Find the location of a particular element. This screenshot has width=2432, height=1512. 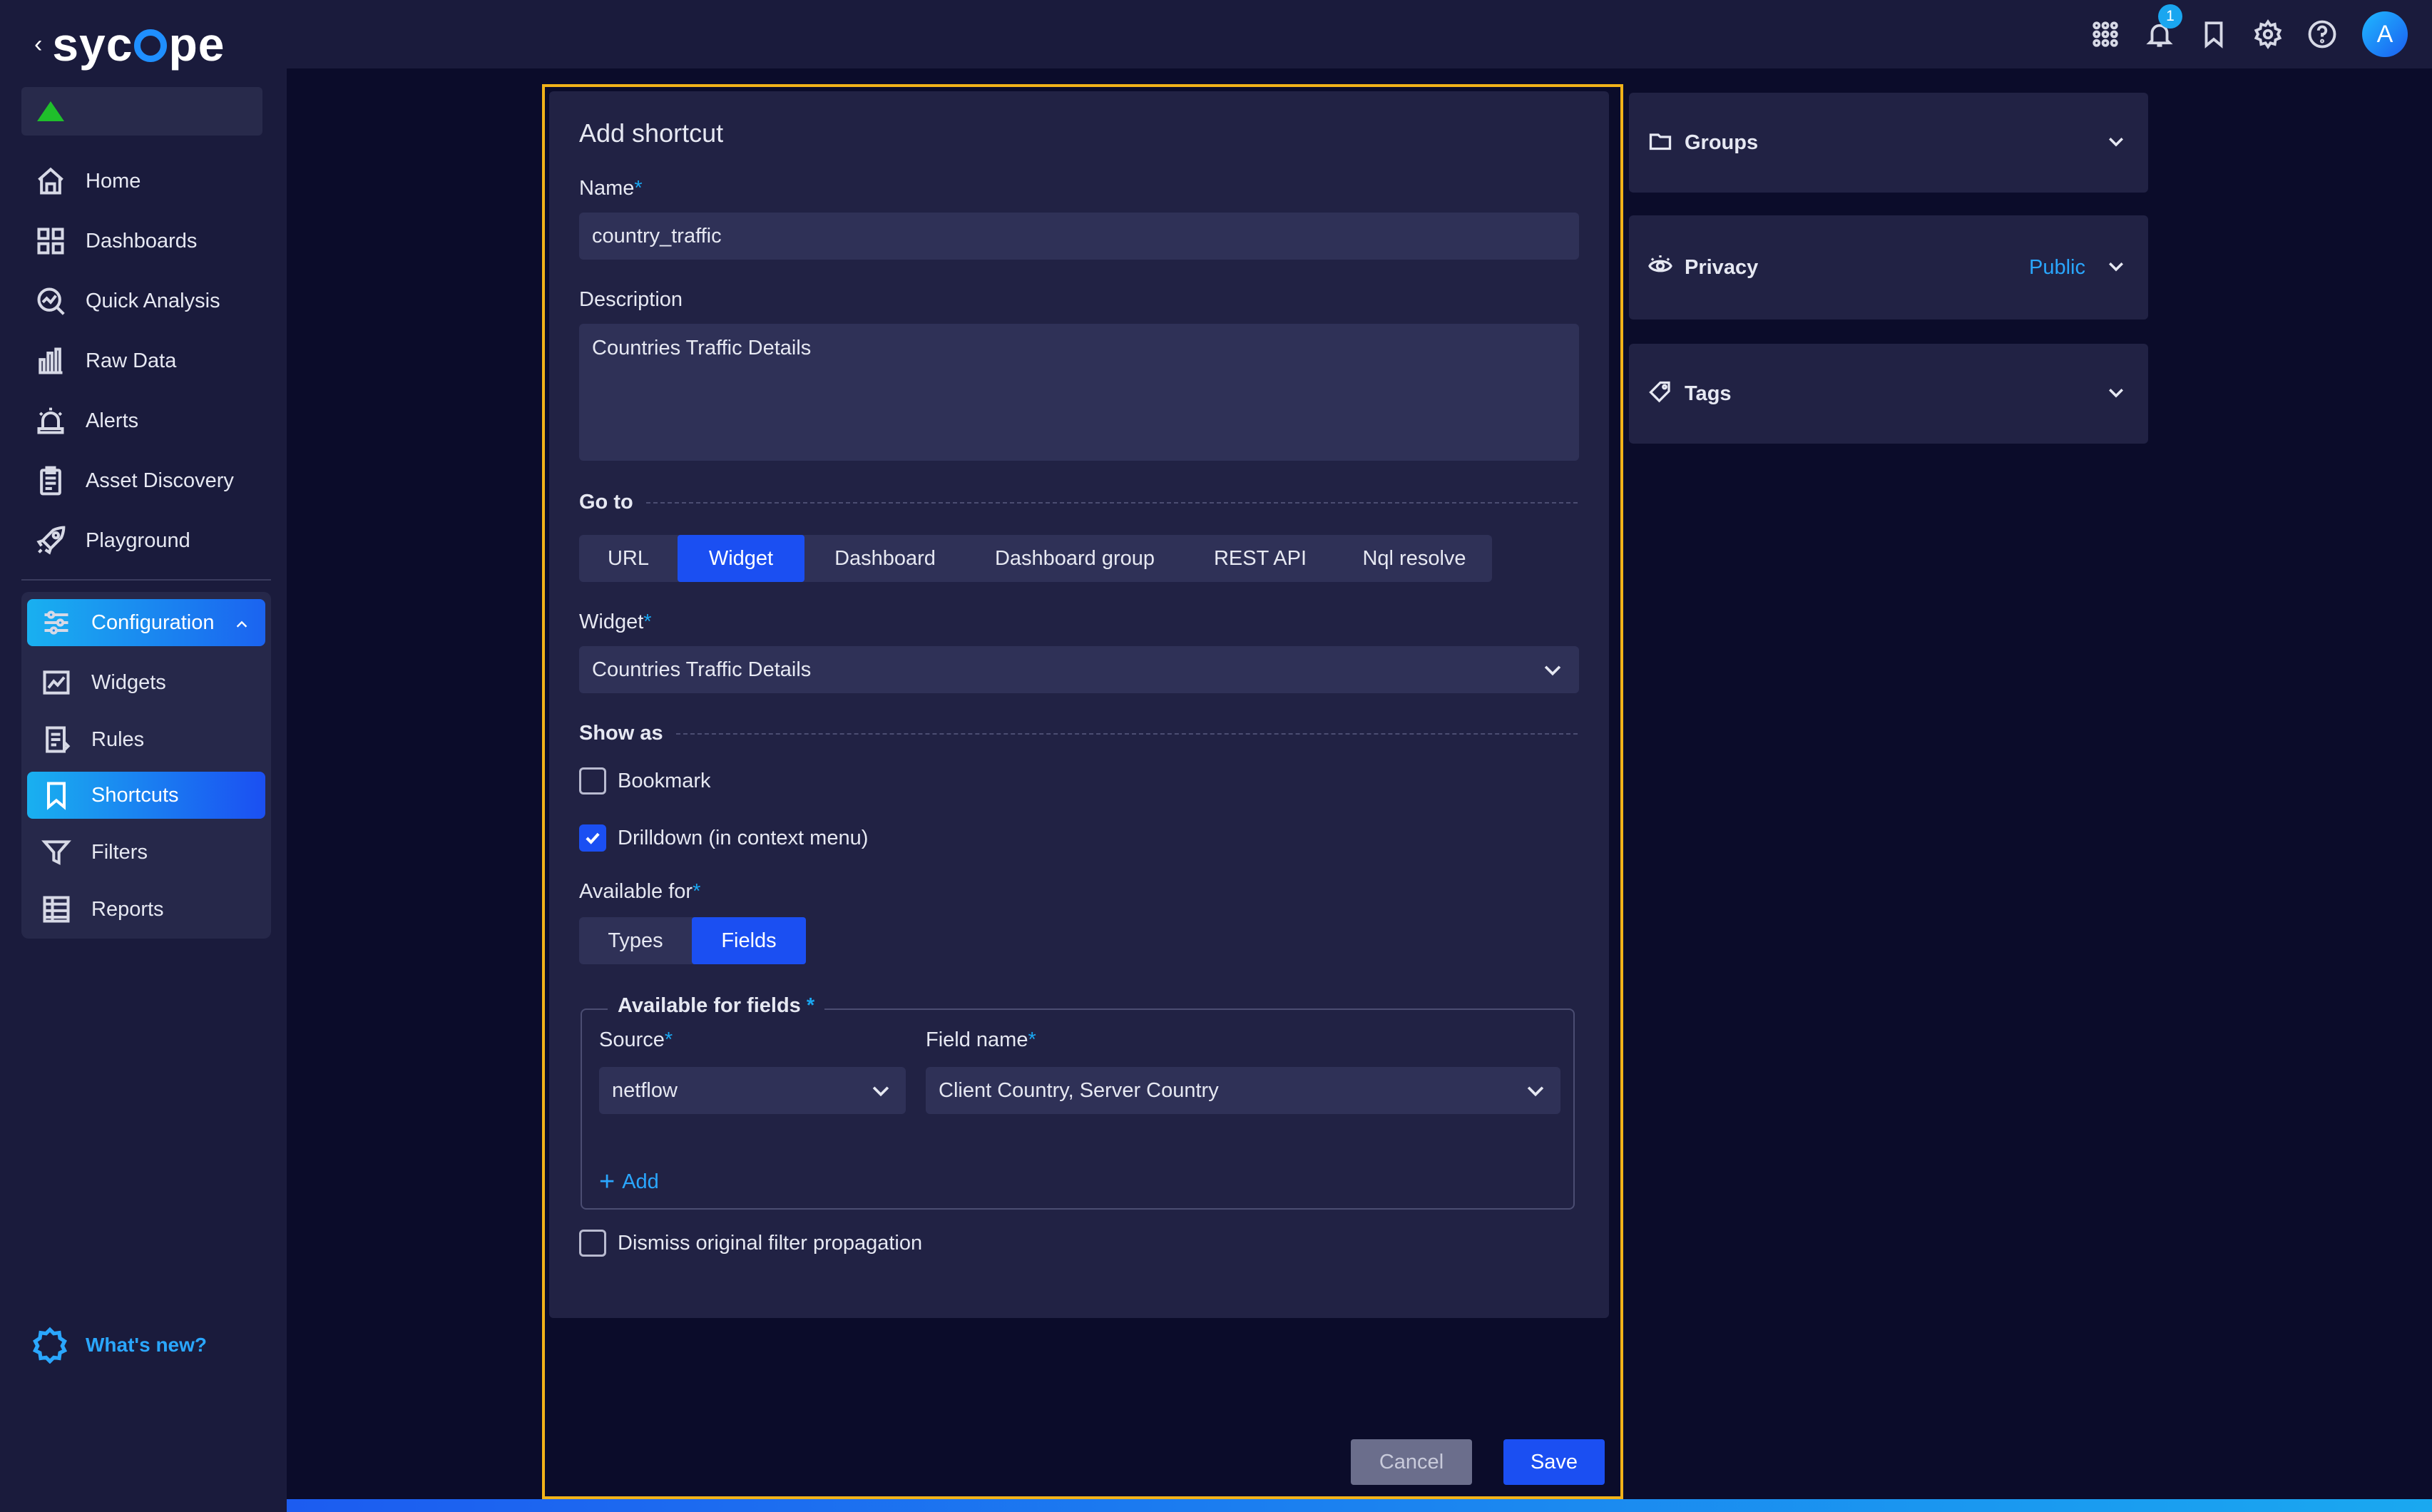

goto-option-widget: Widget is located at coordinates (741, 558).